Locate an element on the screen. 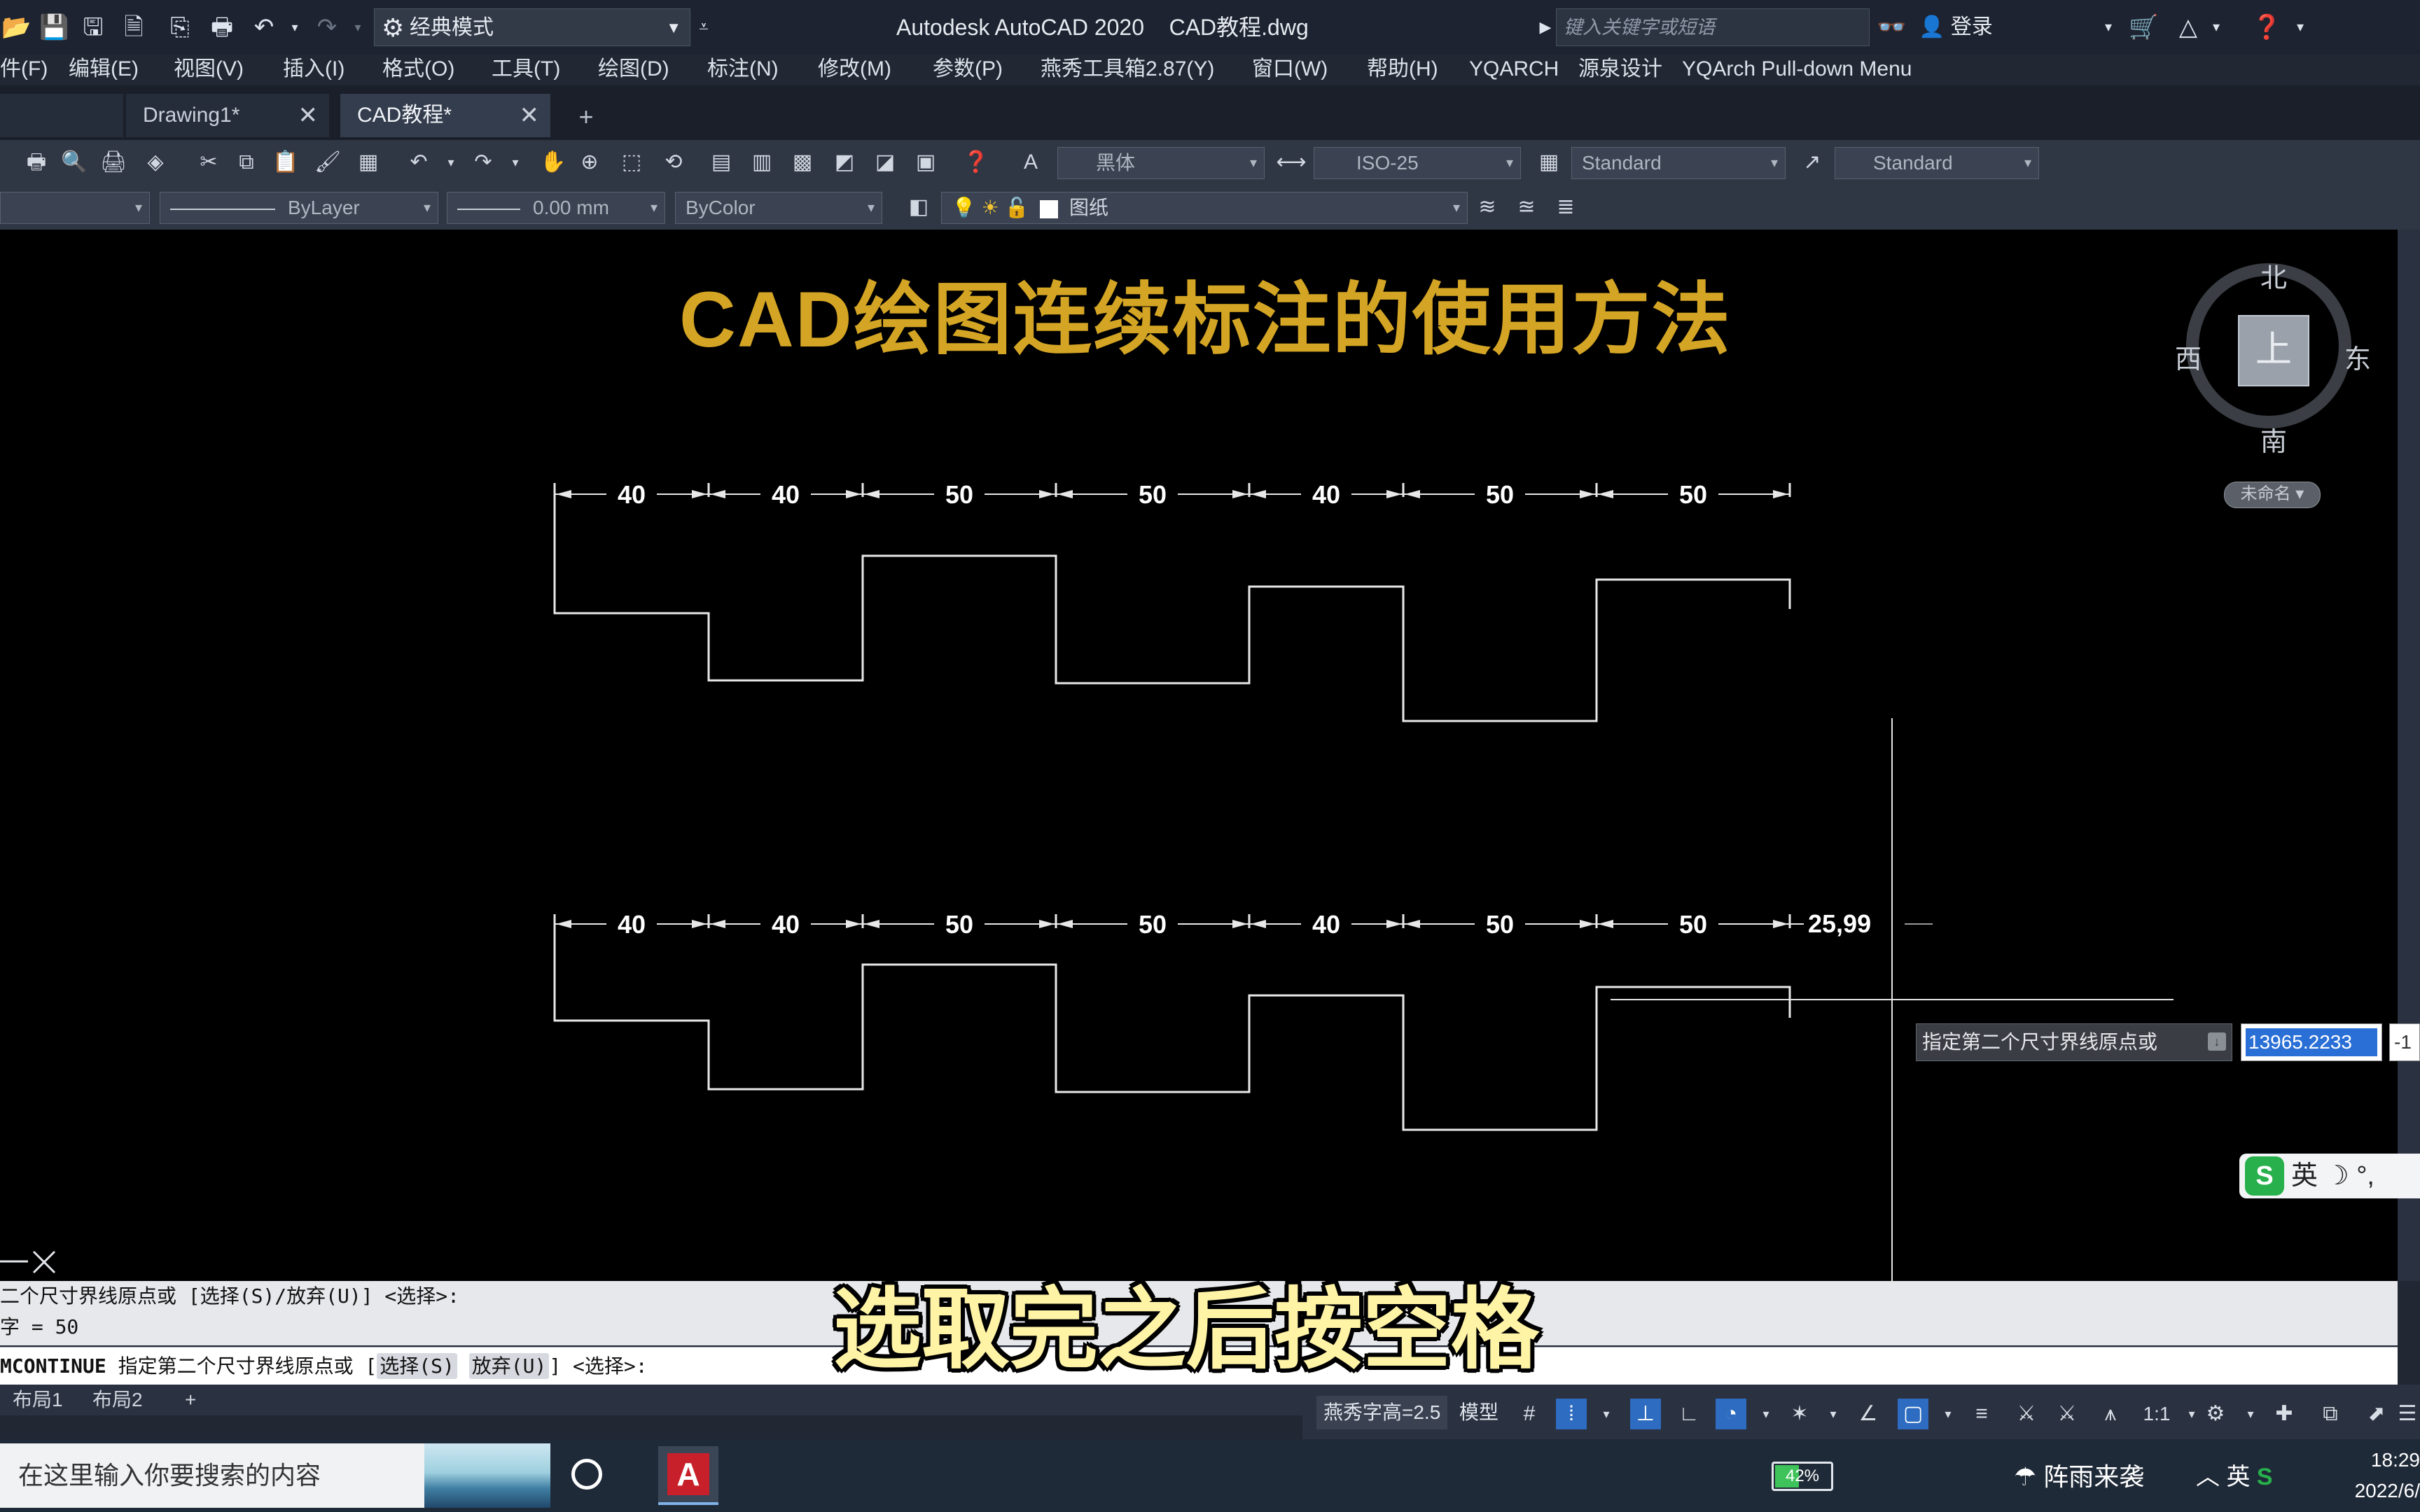  menu-format: 格式(O) is located at coordinates (418, 69).